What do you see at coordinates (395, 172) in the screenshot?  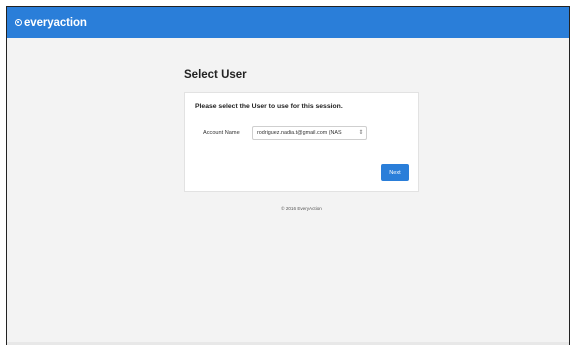 I see `next-button: Next` at bounding box center [395, 172].